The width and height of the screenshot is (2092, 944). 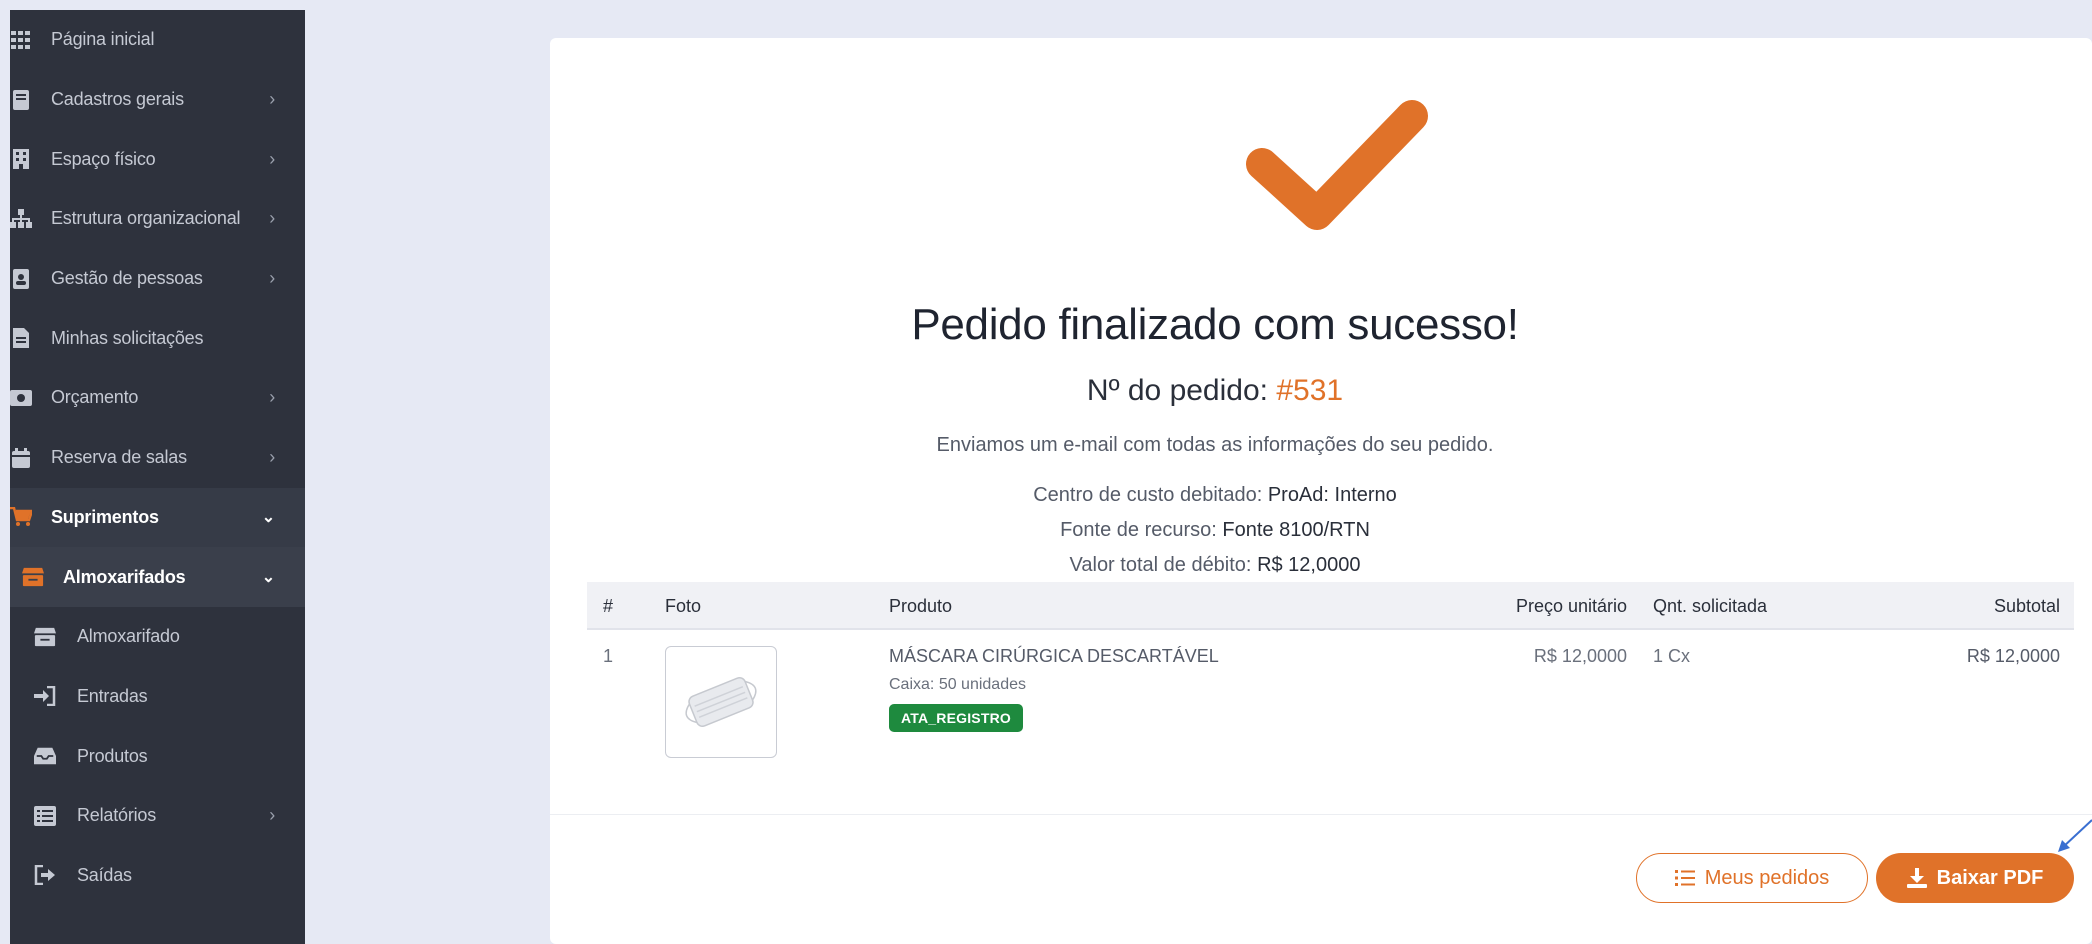 What do you see at coordinates (105, 516) in the screenshot?
I see `sidebar-item-label: Suprimentos` at bounding box center [105, 516].